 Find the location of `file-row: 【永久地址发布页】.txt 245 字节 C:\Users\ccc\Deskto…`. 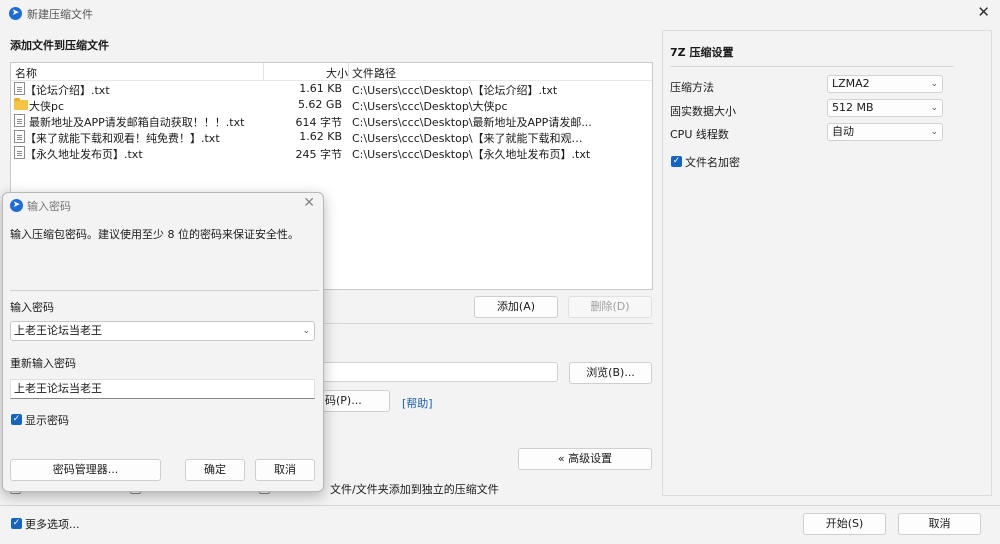

file-row: 【永久地址发布页】.txt 245 字节 C:\Users\ccc\Deskto… is located at coordinates (331, 153).